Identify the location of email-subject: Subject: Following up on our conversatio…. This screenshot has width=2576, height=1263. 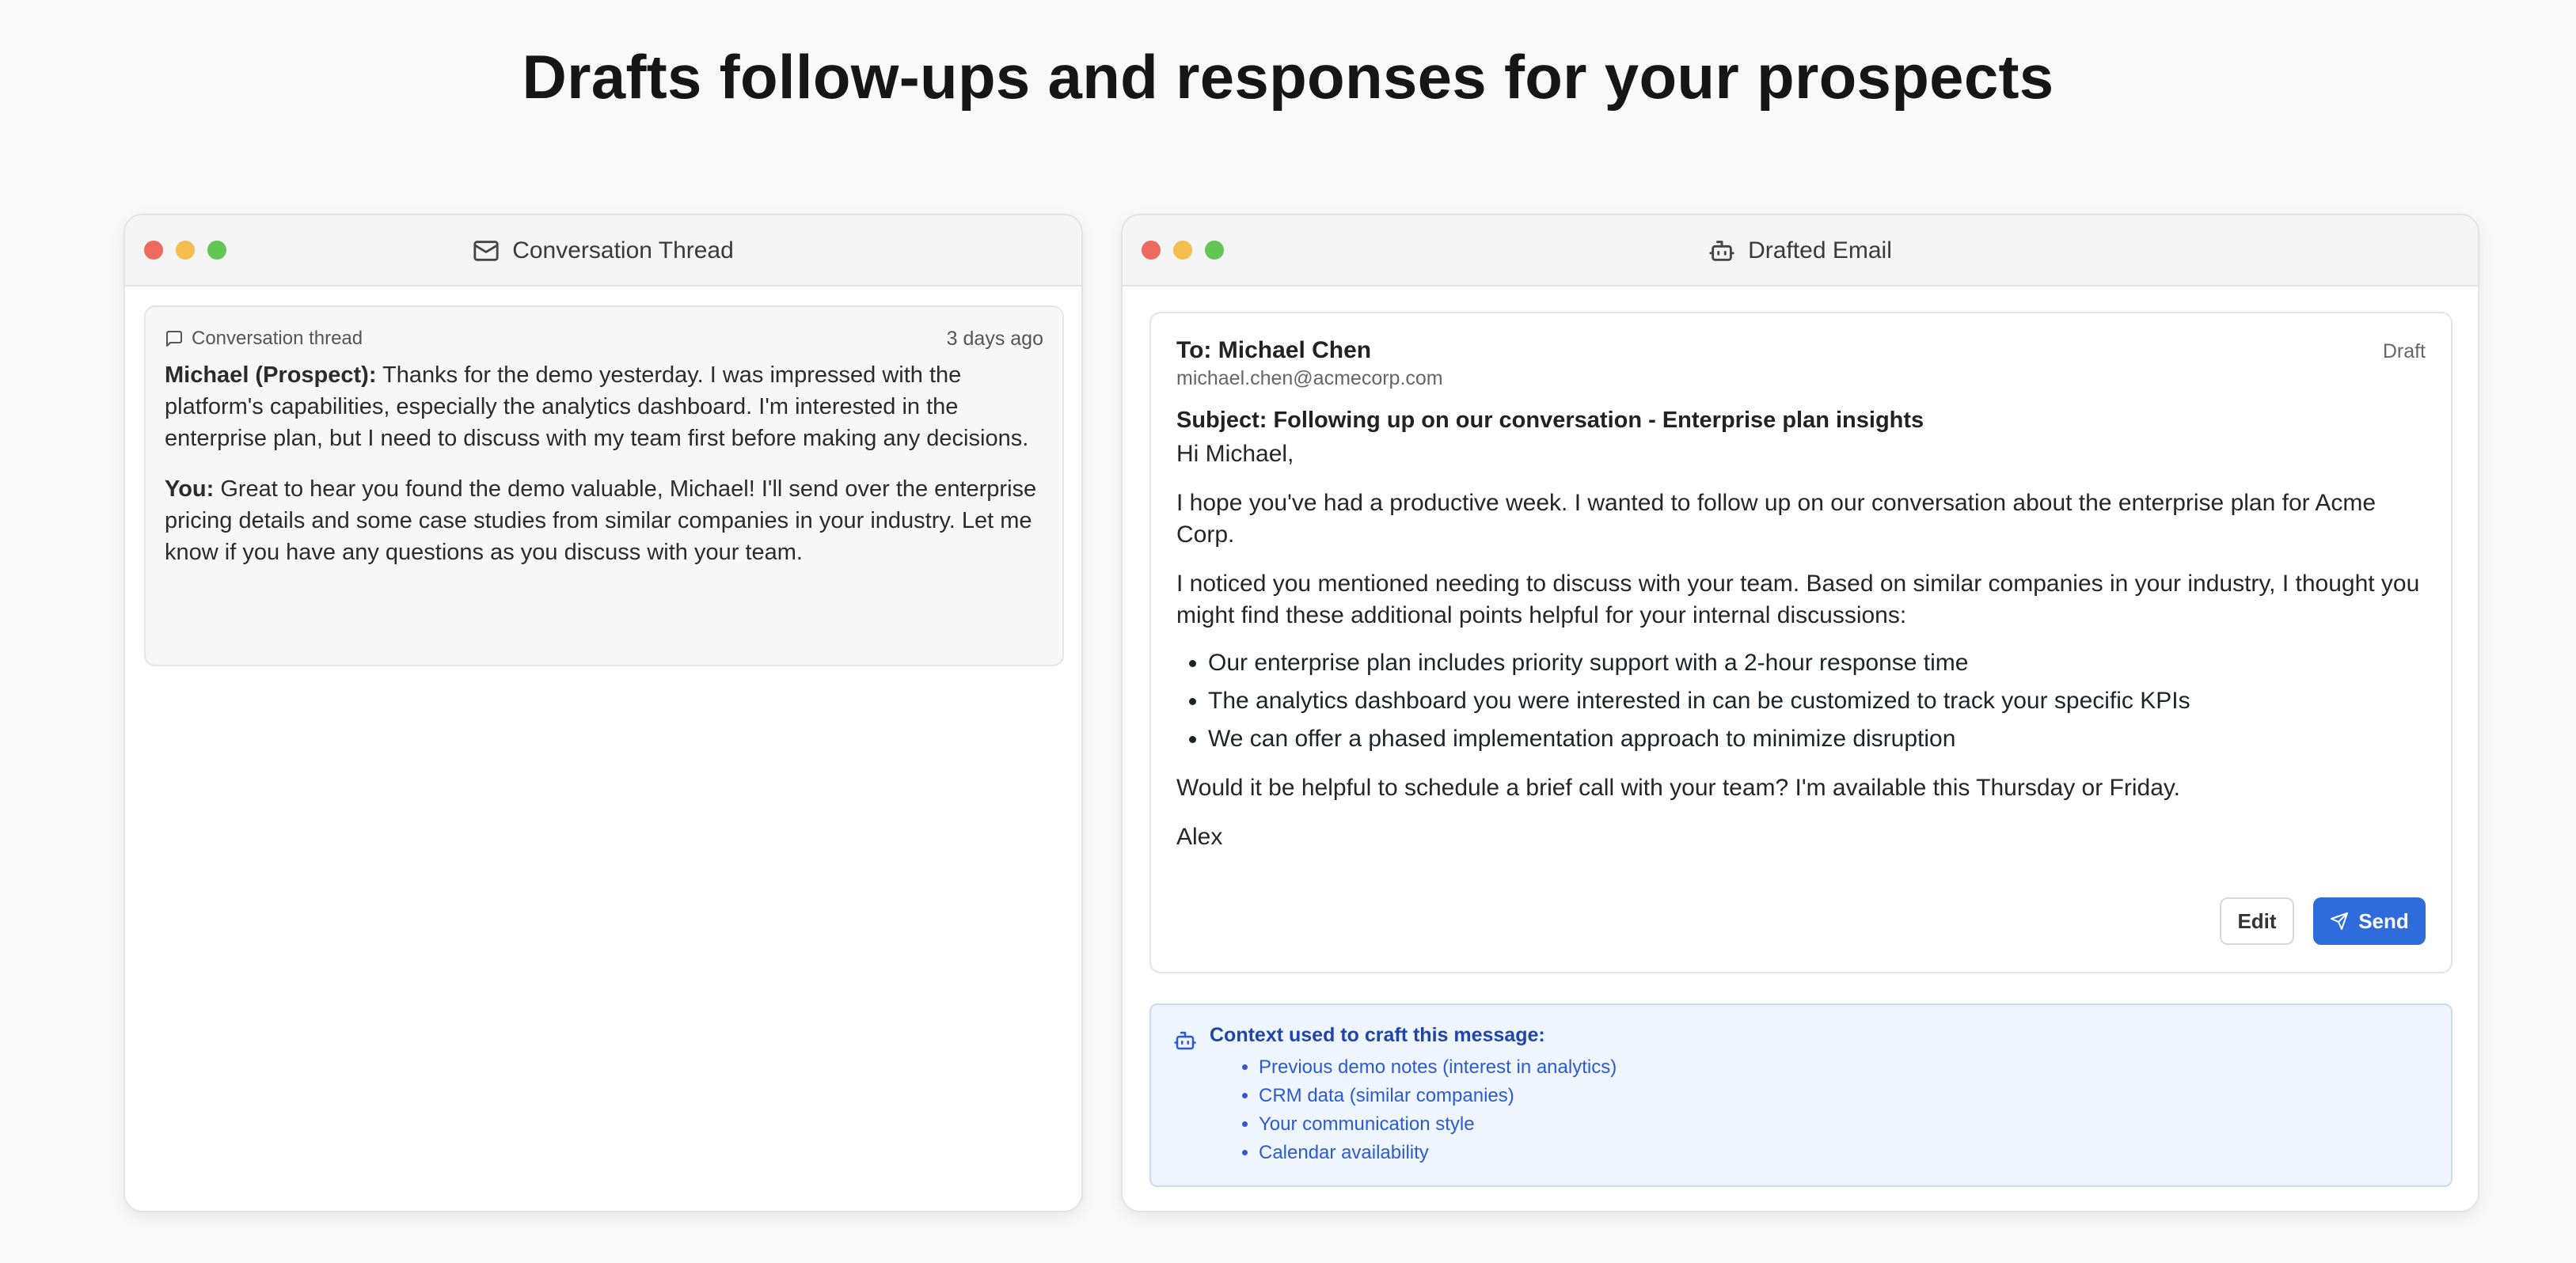
(1550, 420).